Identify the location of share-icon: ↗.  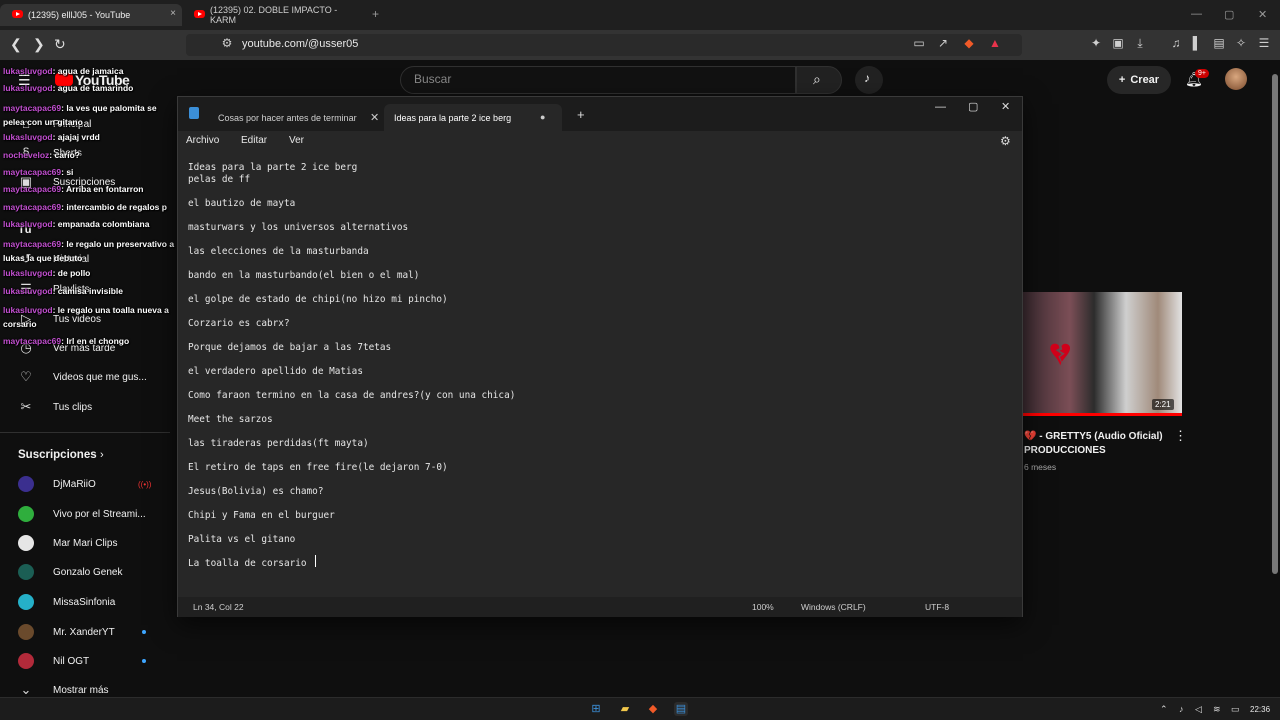
(943, 43).